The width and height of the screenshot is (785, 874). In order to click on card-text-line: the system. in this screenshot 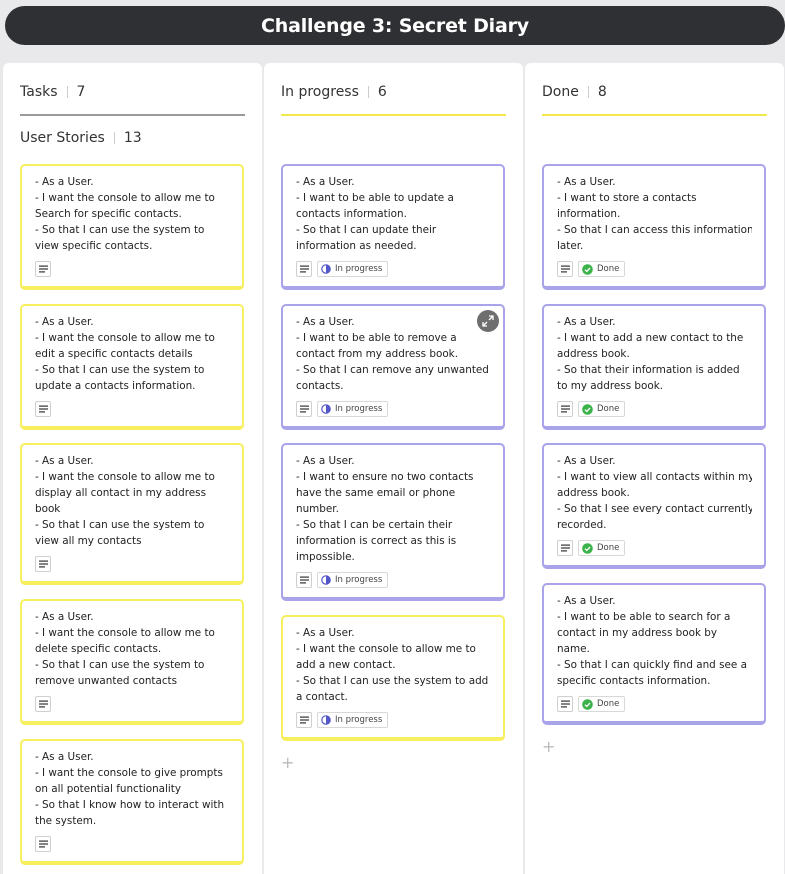, I will do `click(66, 821)`.